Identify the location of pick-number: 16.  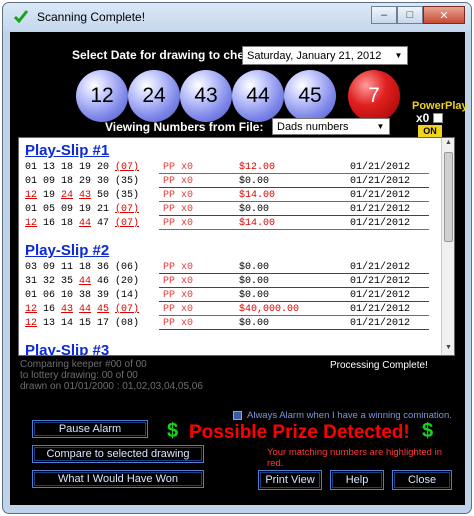
(49, 223).